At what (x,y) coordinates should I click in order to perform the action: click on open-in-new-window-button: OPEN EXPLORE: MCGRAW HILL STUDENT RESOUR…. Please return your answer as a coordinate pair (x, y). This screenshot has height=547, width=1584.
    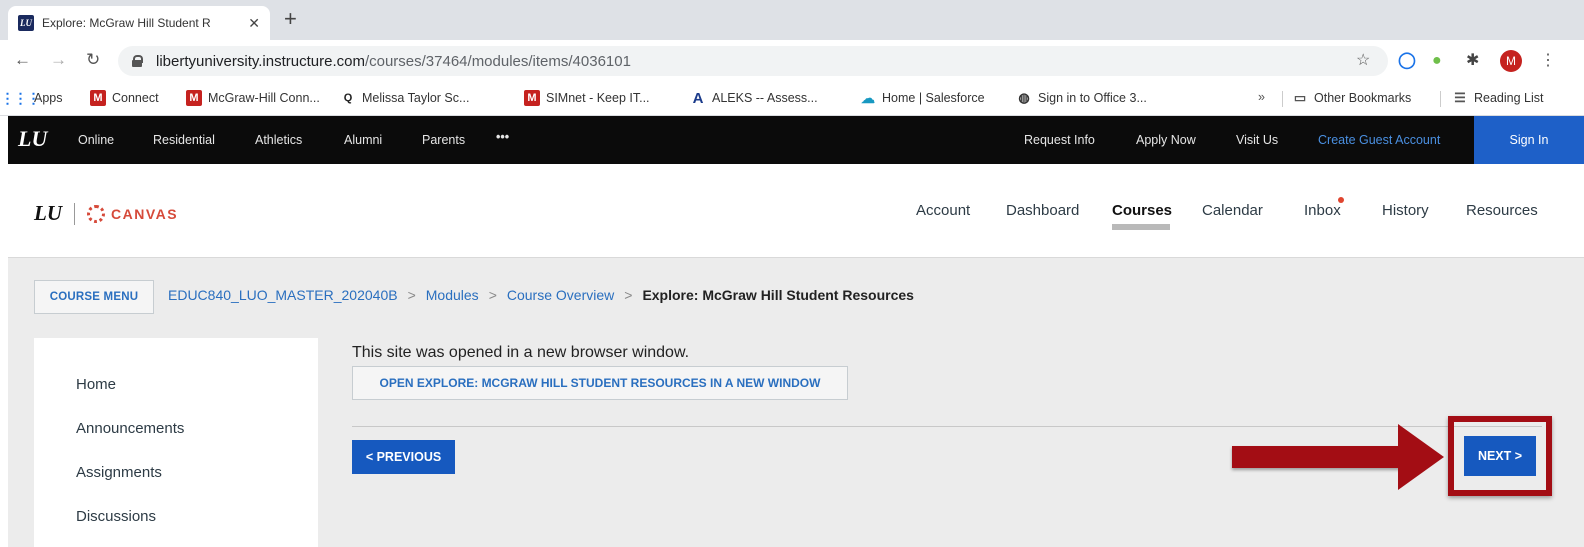
    Looking at the image, I should click on (600, 383).